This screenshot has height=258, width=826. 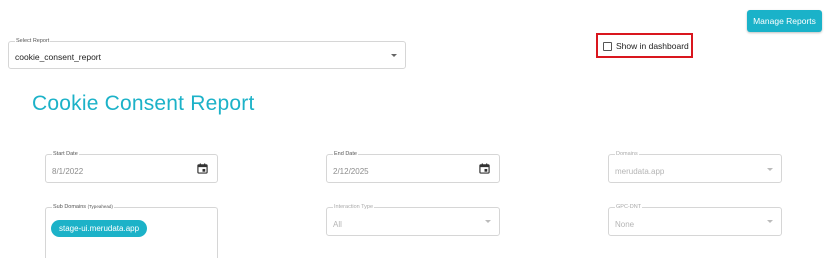 What do you see at coordinates (345, 154) in the screenshot?
I see `end-date-label: End Date` at bounding box center [345, 154].